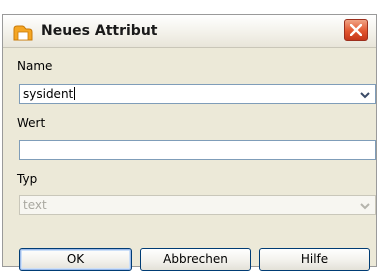 This screenshot has height=271, width=379. Describe the element at coordinates (49, 94) in the screenshot. I see `name-value: sysident` at that location.